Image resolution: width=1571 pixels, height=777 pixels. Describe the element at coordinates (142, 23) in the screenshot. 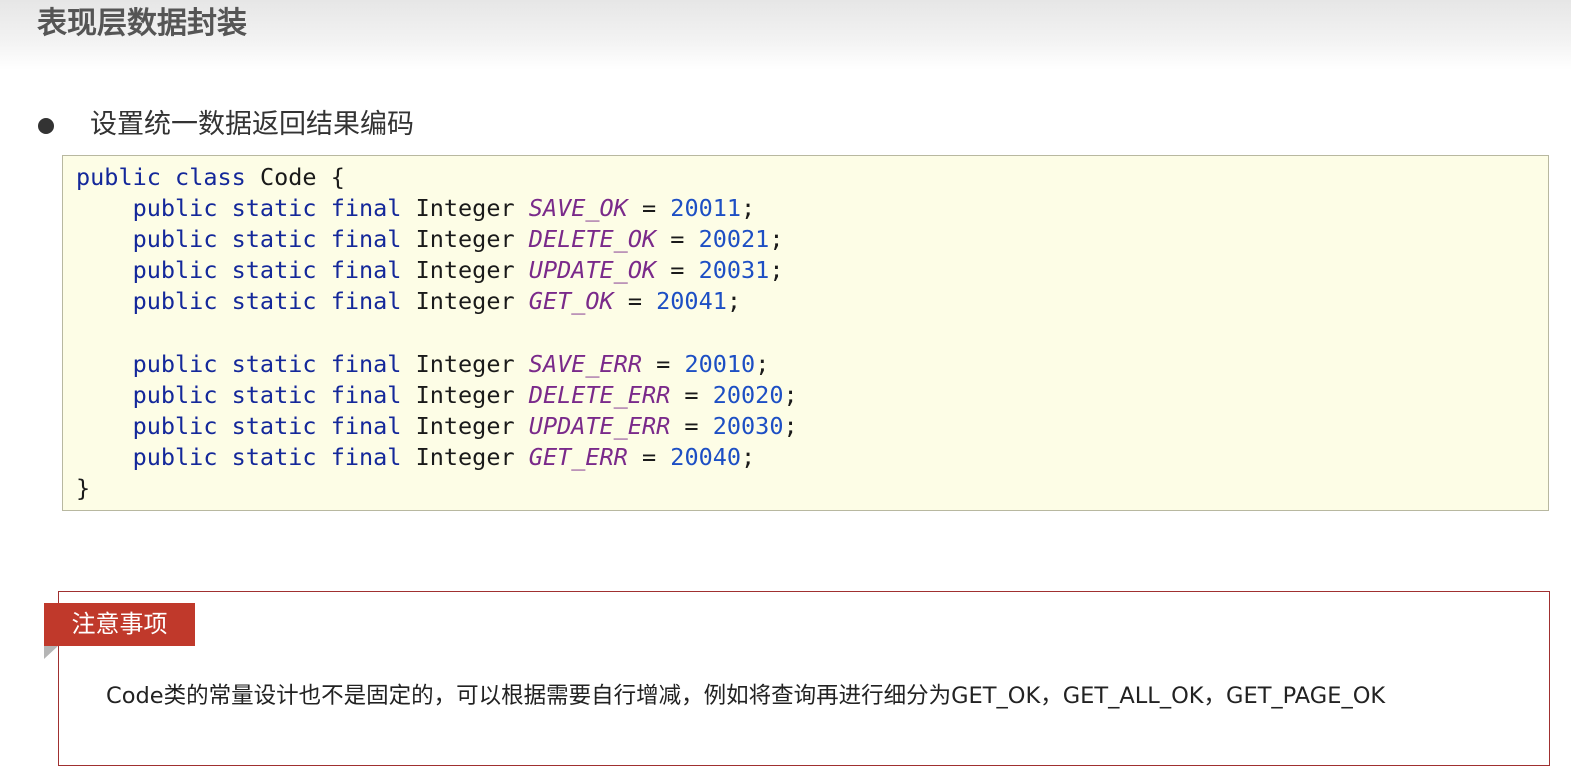

I see `page-title: 表现层数据封装` at that location.